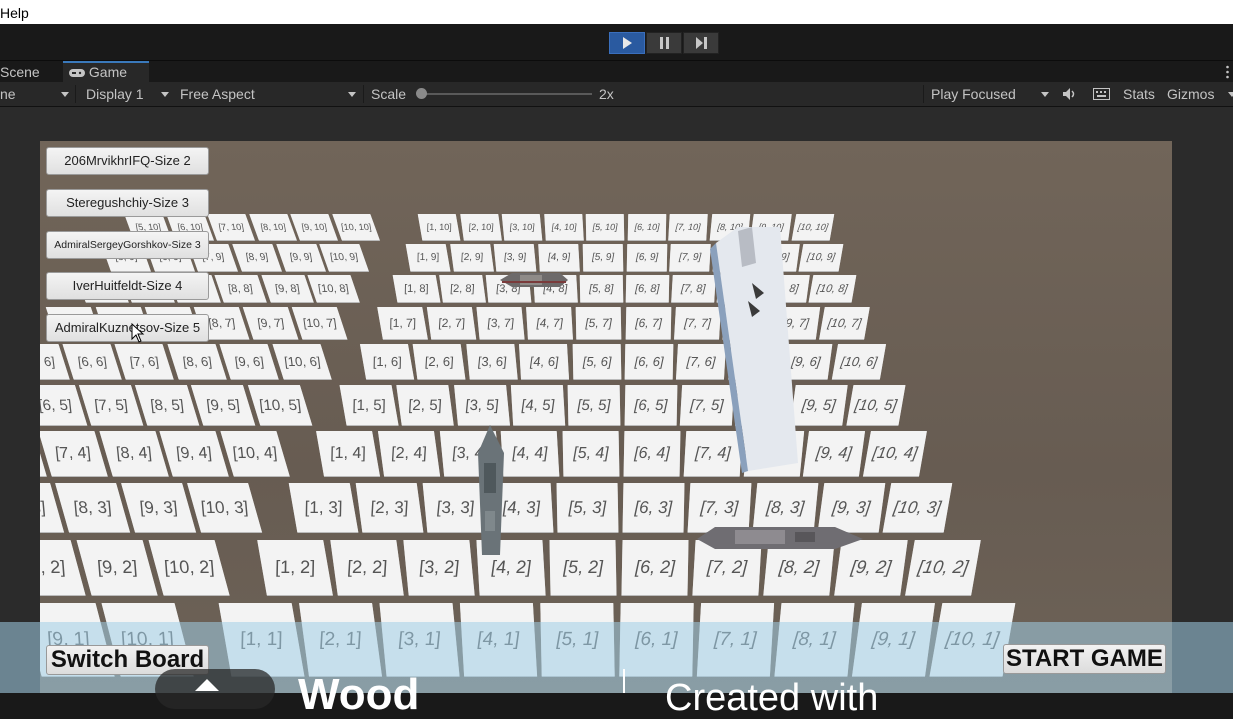 This screenshot has width=1233, height=719. Describe the element at coordinates (387, 361) in the screenshot. I see `board-cell: [1, 6]` at that location.